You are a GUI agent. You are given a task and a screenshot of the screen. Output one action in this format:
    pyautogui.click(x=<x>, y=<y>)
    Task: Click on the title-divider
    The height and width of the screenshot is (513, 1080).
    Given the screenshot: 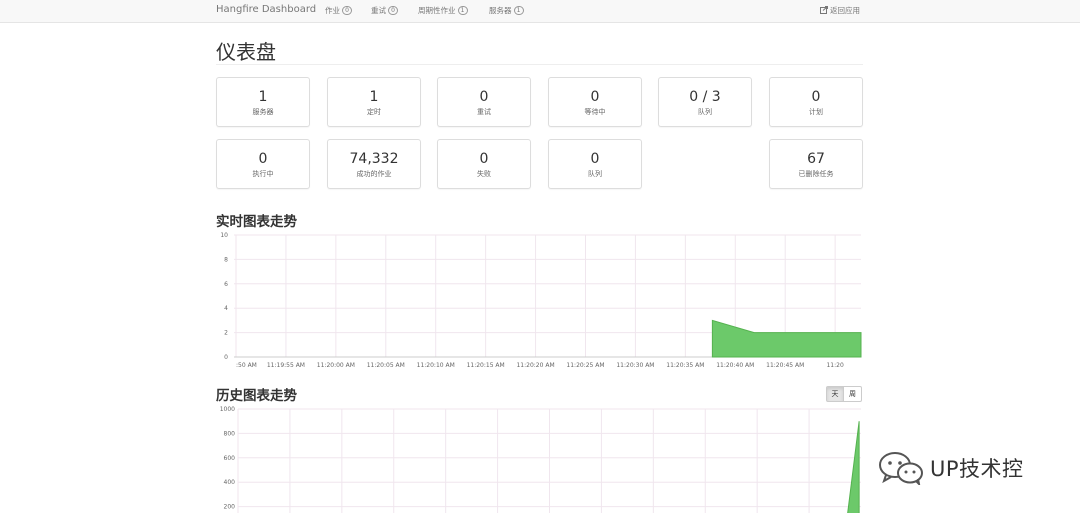 What is the action you would take?
    pyautogui.click(x=539, y=64)
    